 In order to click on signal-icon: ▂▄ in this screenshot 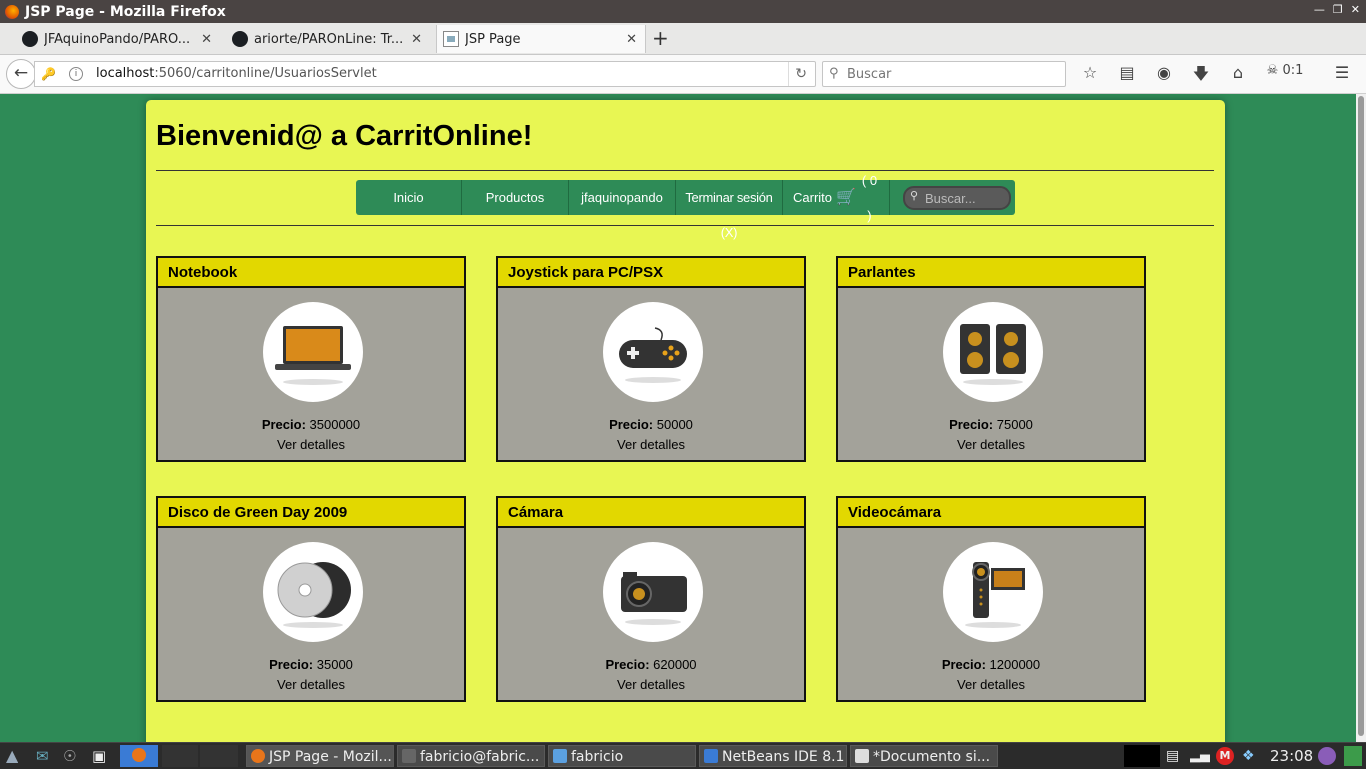, I will do `click(1200, 756)`.